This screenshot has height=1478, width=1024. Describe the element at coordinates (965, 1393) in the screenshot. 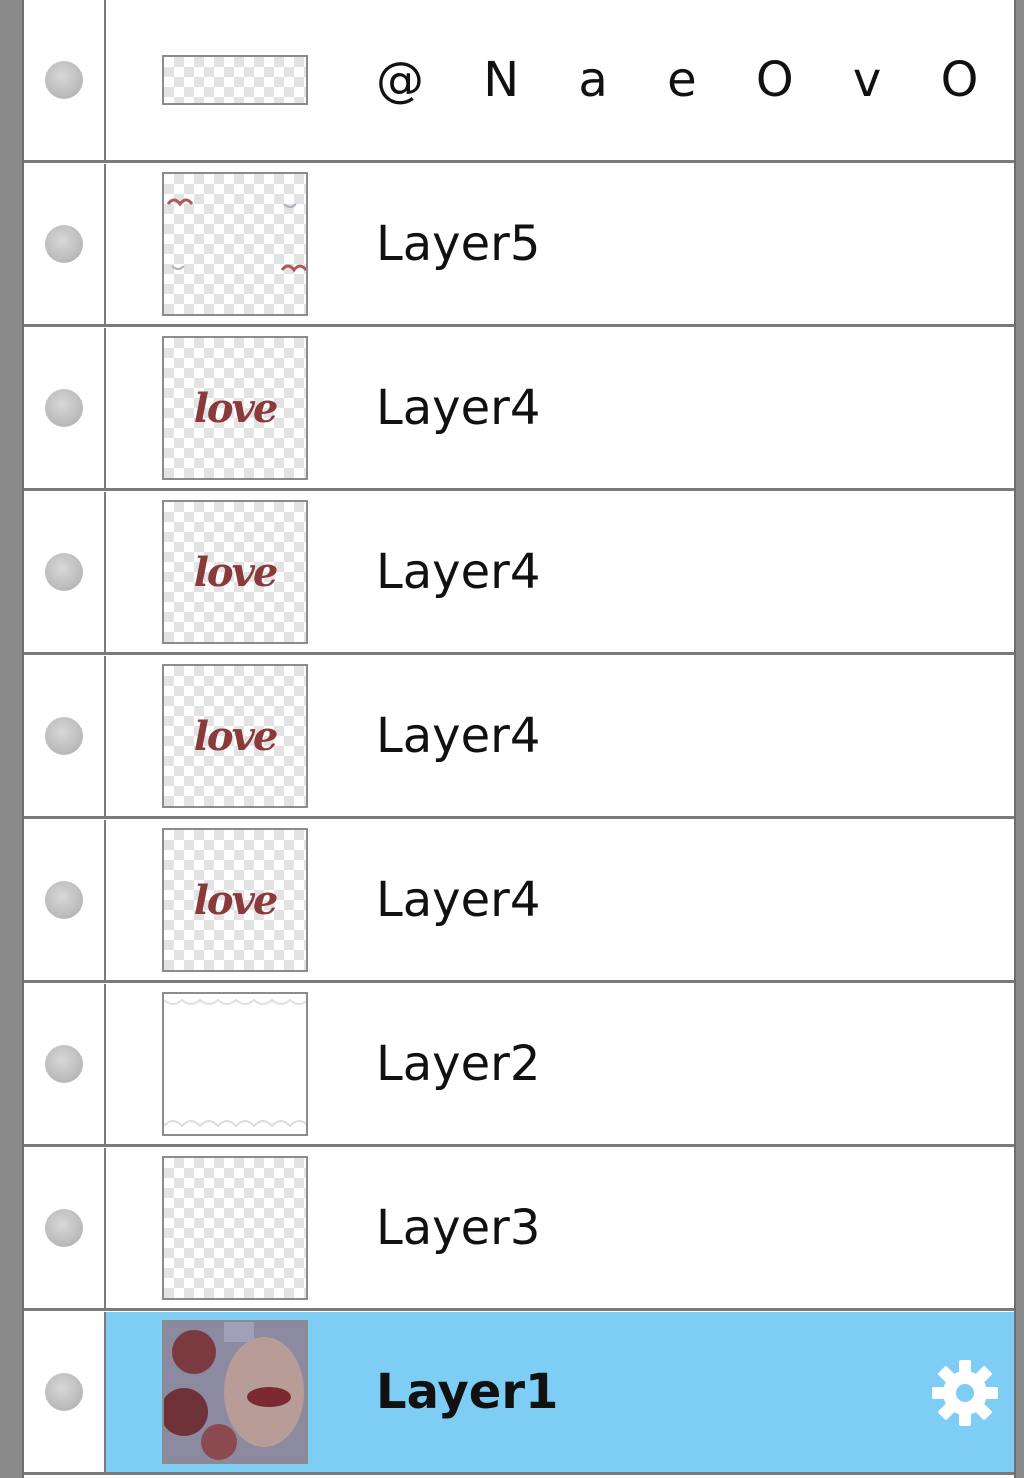

I see `gear-icon` at that location.